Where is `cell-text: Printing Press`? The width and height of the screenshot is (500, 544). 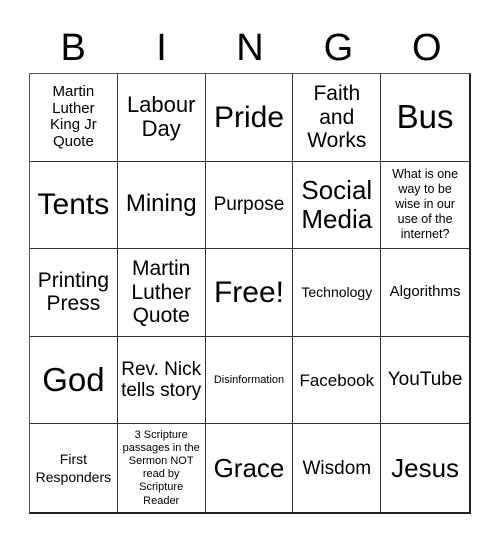 cell-text: Printing Press is located at coordinates (73, 292).